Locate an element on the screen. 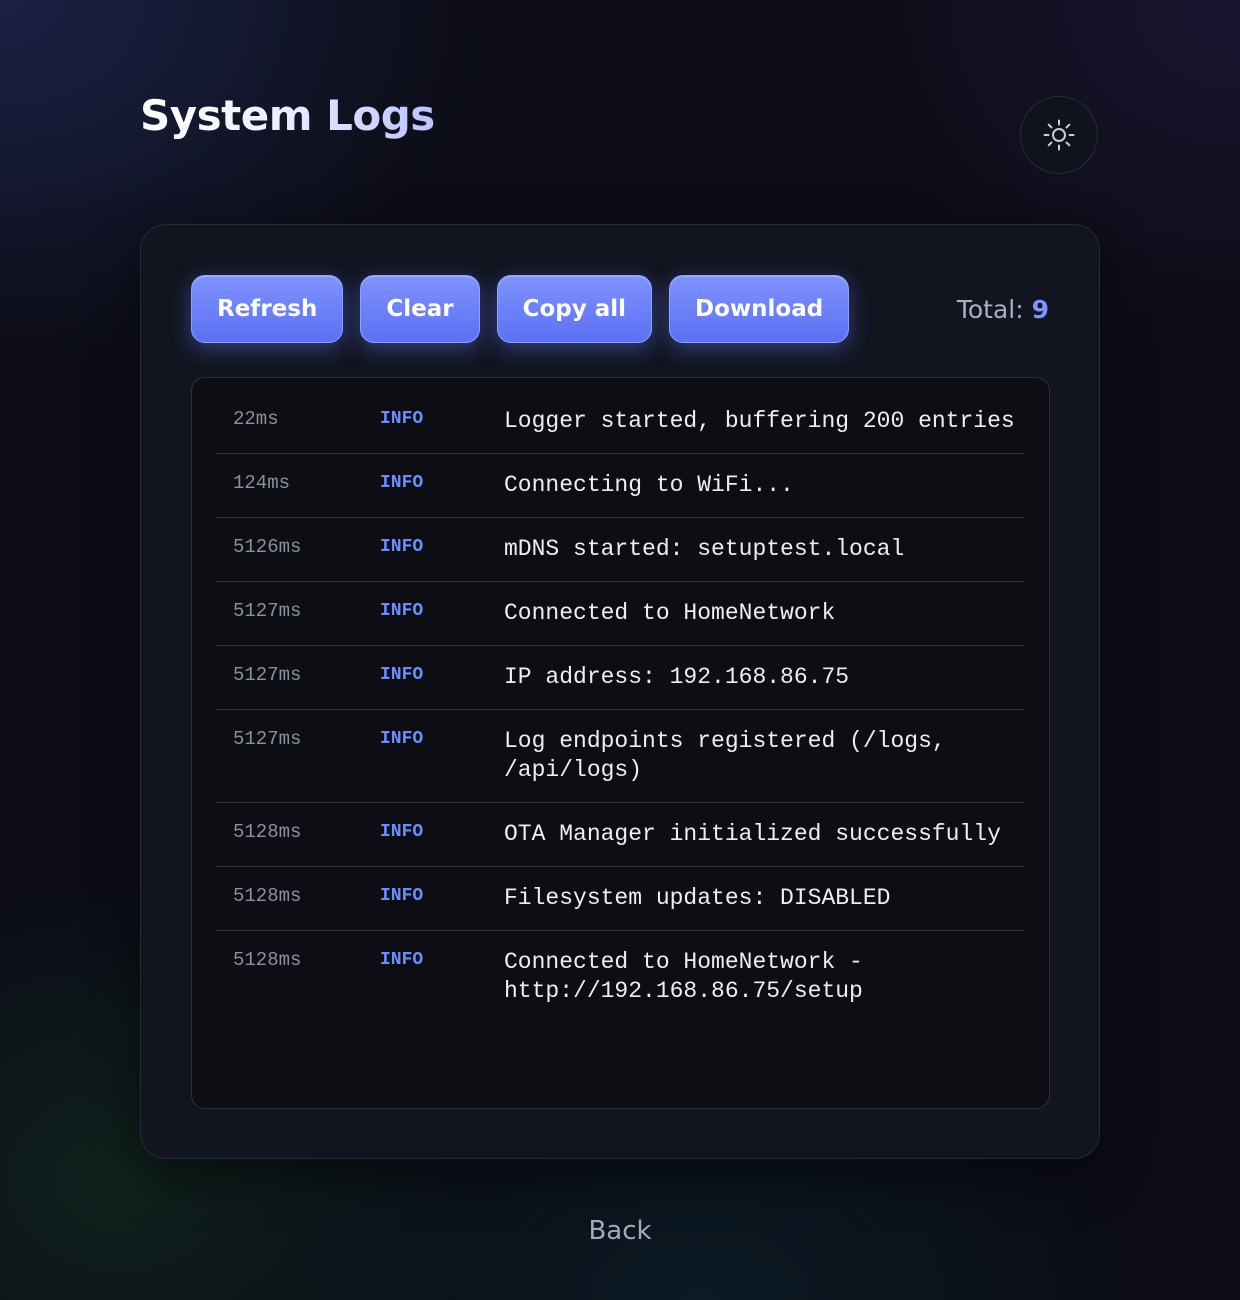  log-row: 5127ms INFO IP address: 192.168.86.75 is located at coordinates (620, 678).